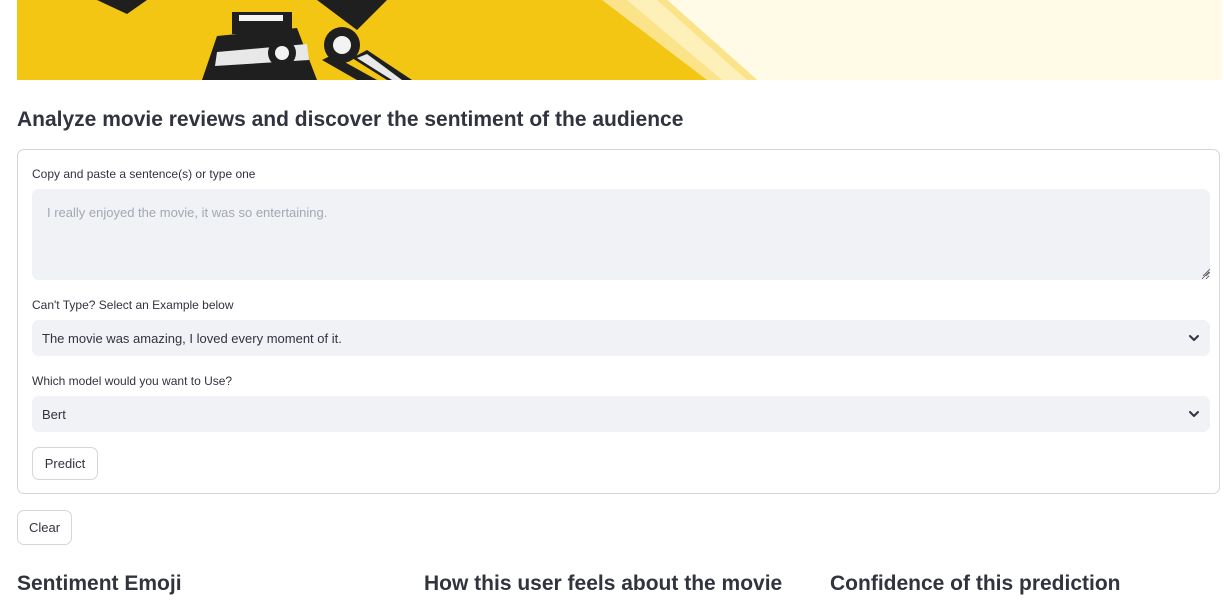  Describe the element at coordinates (621, 234) in the screenshot. I see `review-text-input` at that location.